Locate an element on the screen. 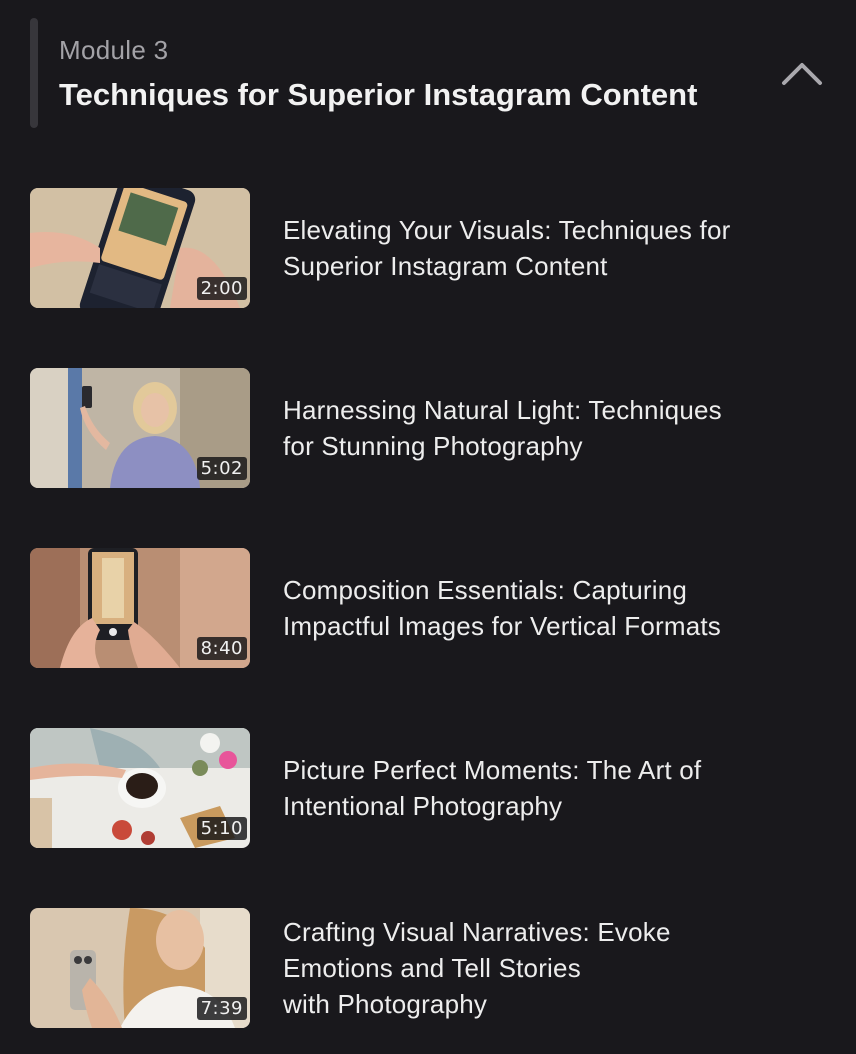 Image resolution: width=856 pixels, height=1054 pixels. lesson-title-line: Impactful Images for Vertical Formats is located at coordinates (502, 626).